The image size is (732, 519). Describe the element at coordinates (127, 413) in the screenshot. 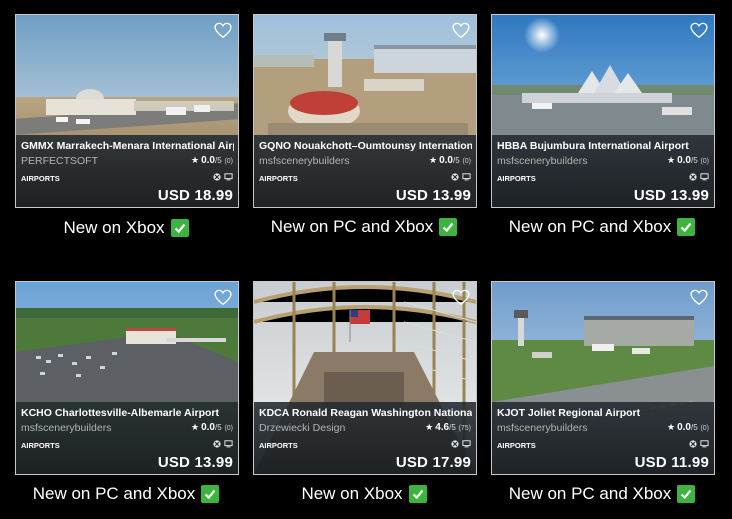

I see `product-title: KCHO Charlottesville-Albemarle Airport` at that location.